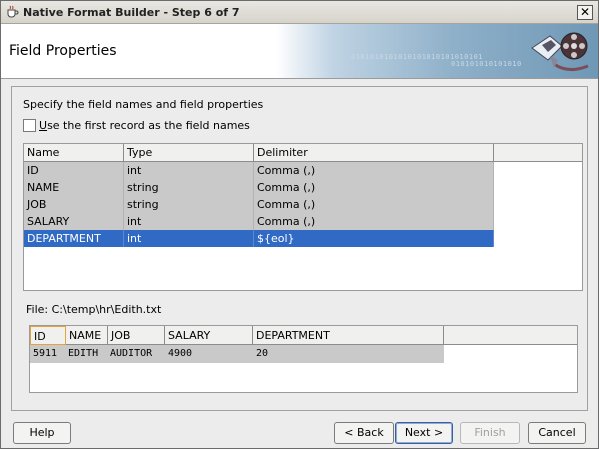 The width and height of the screenshot is (599, 449). I want to click on preview-header-filler, so click(510, 335).